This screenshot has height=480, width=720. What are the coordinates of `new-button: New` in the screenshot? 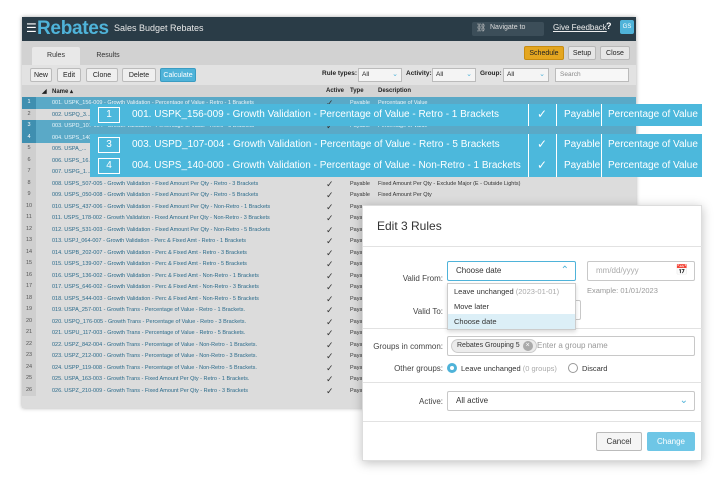 It's located at (41, 75).